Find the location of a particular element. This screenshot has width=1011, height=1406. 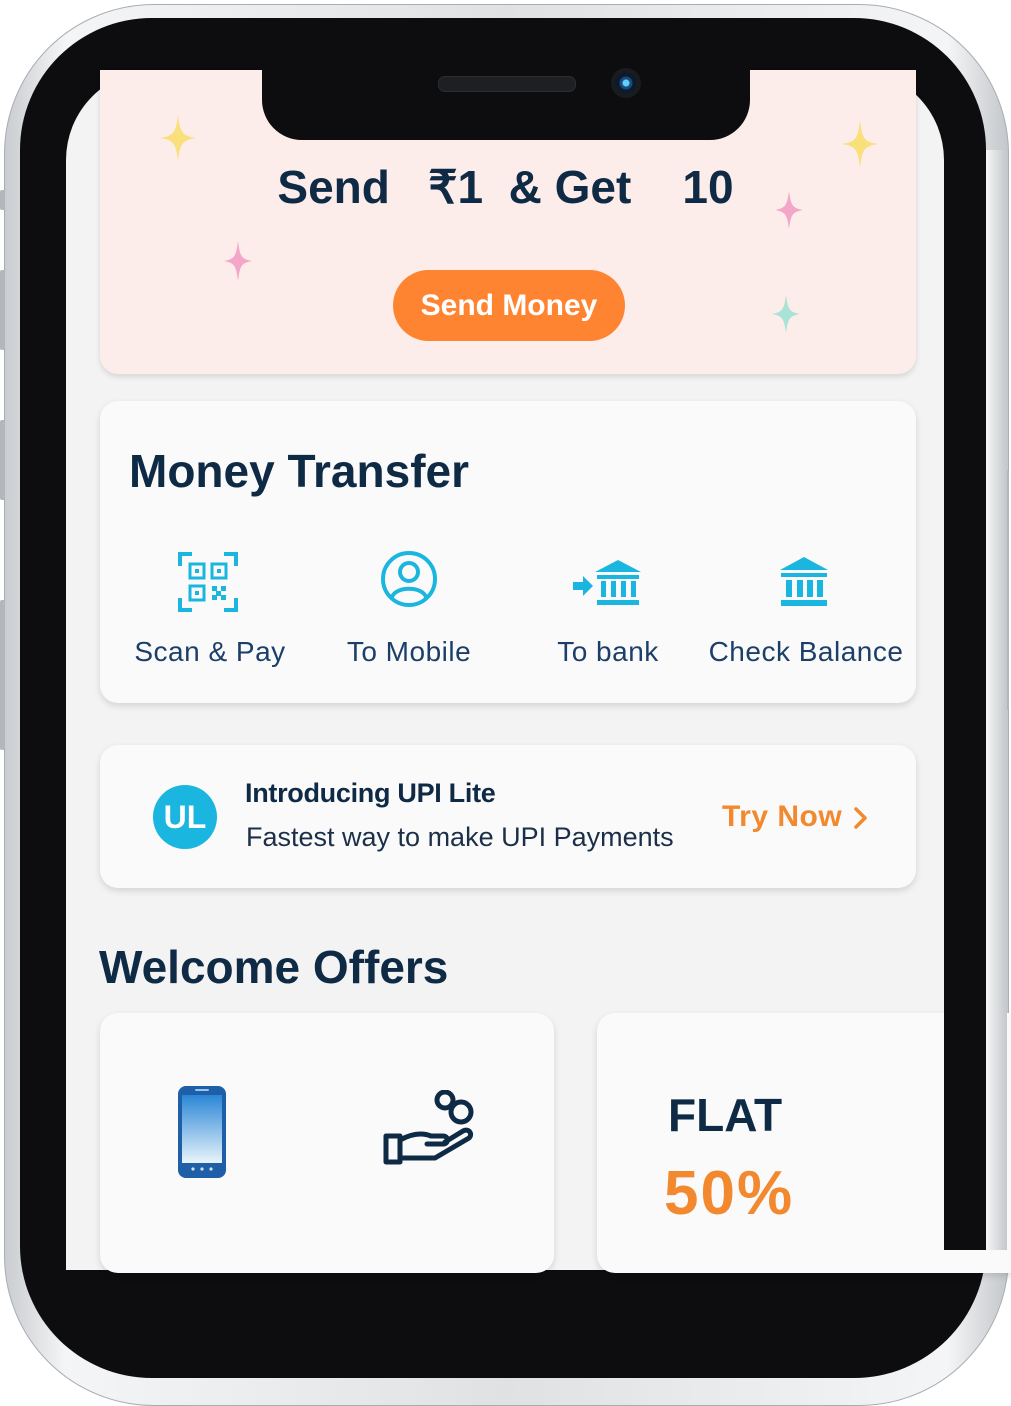

check-balance-button is located at coordinates (804, 579).